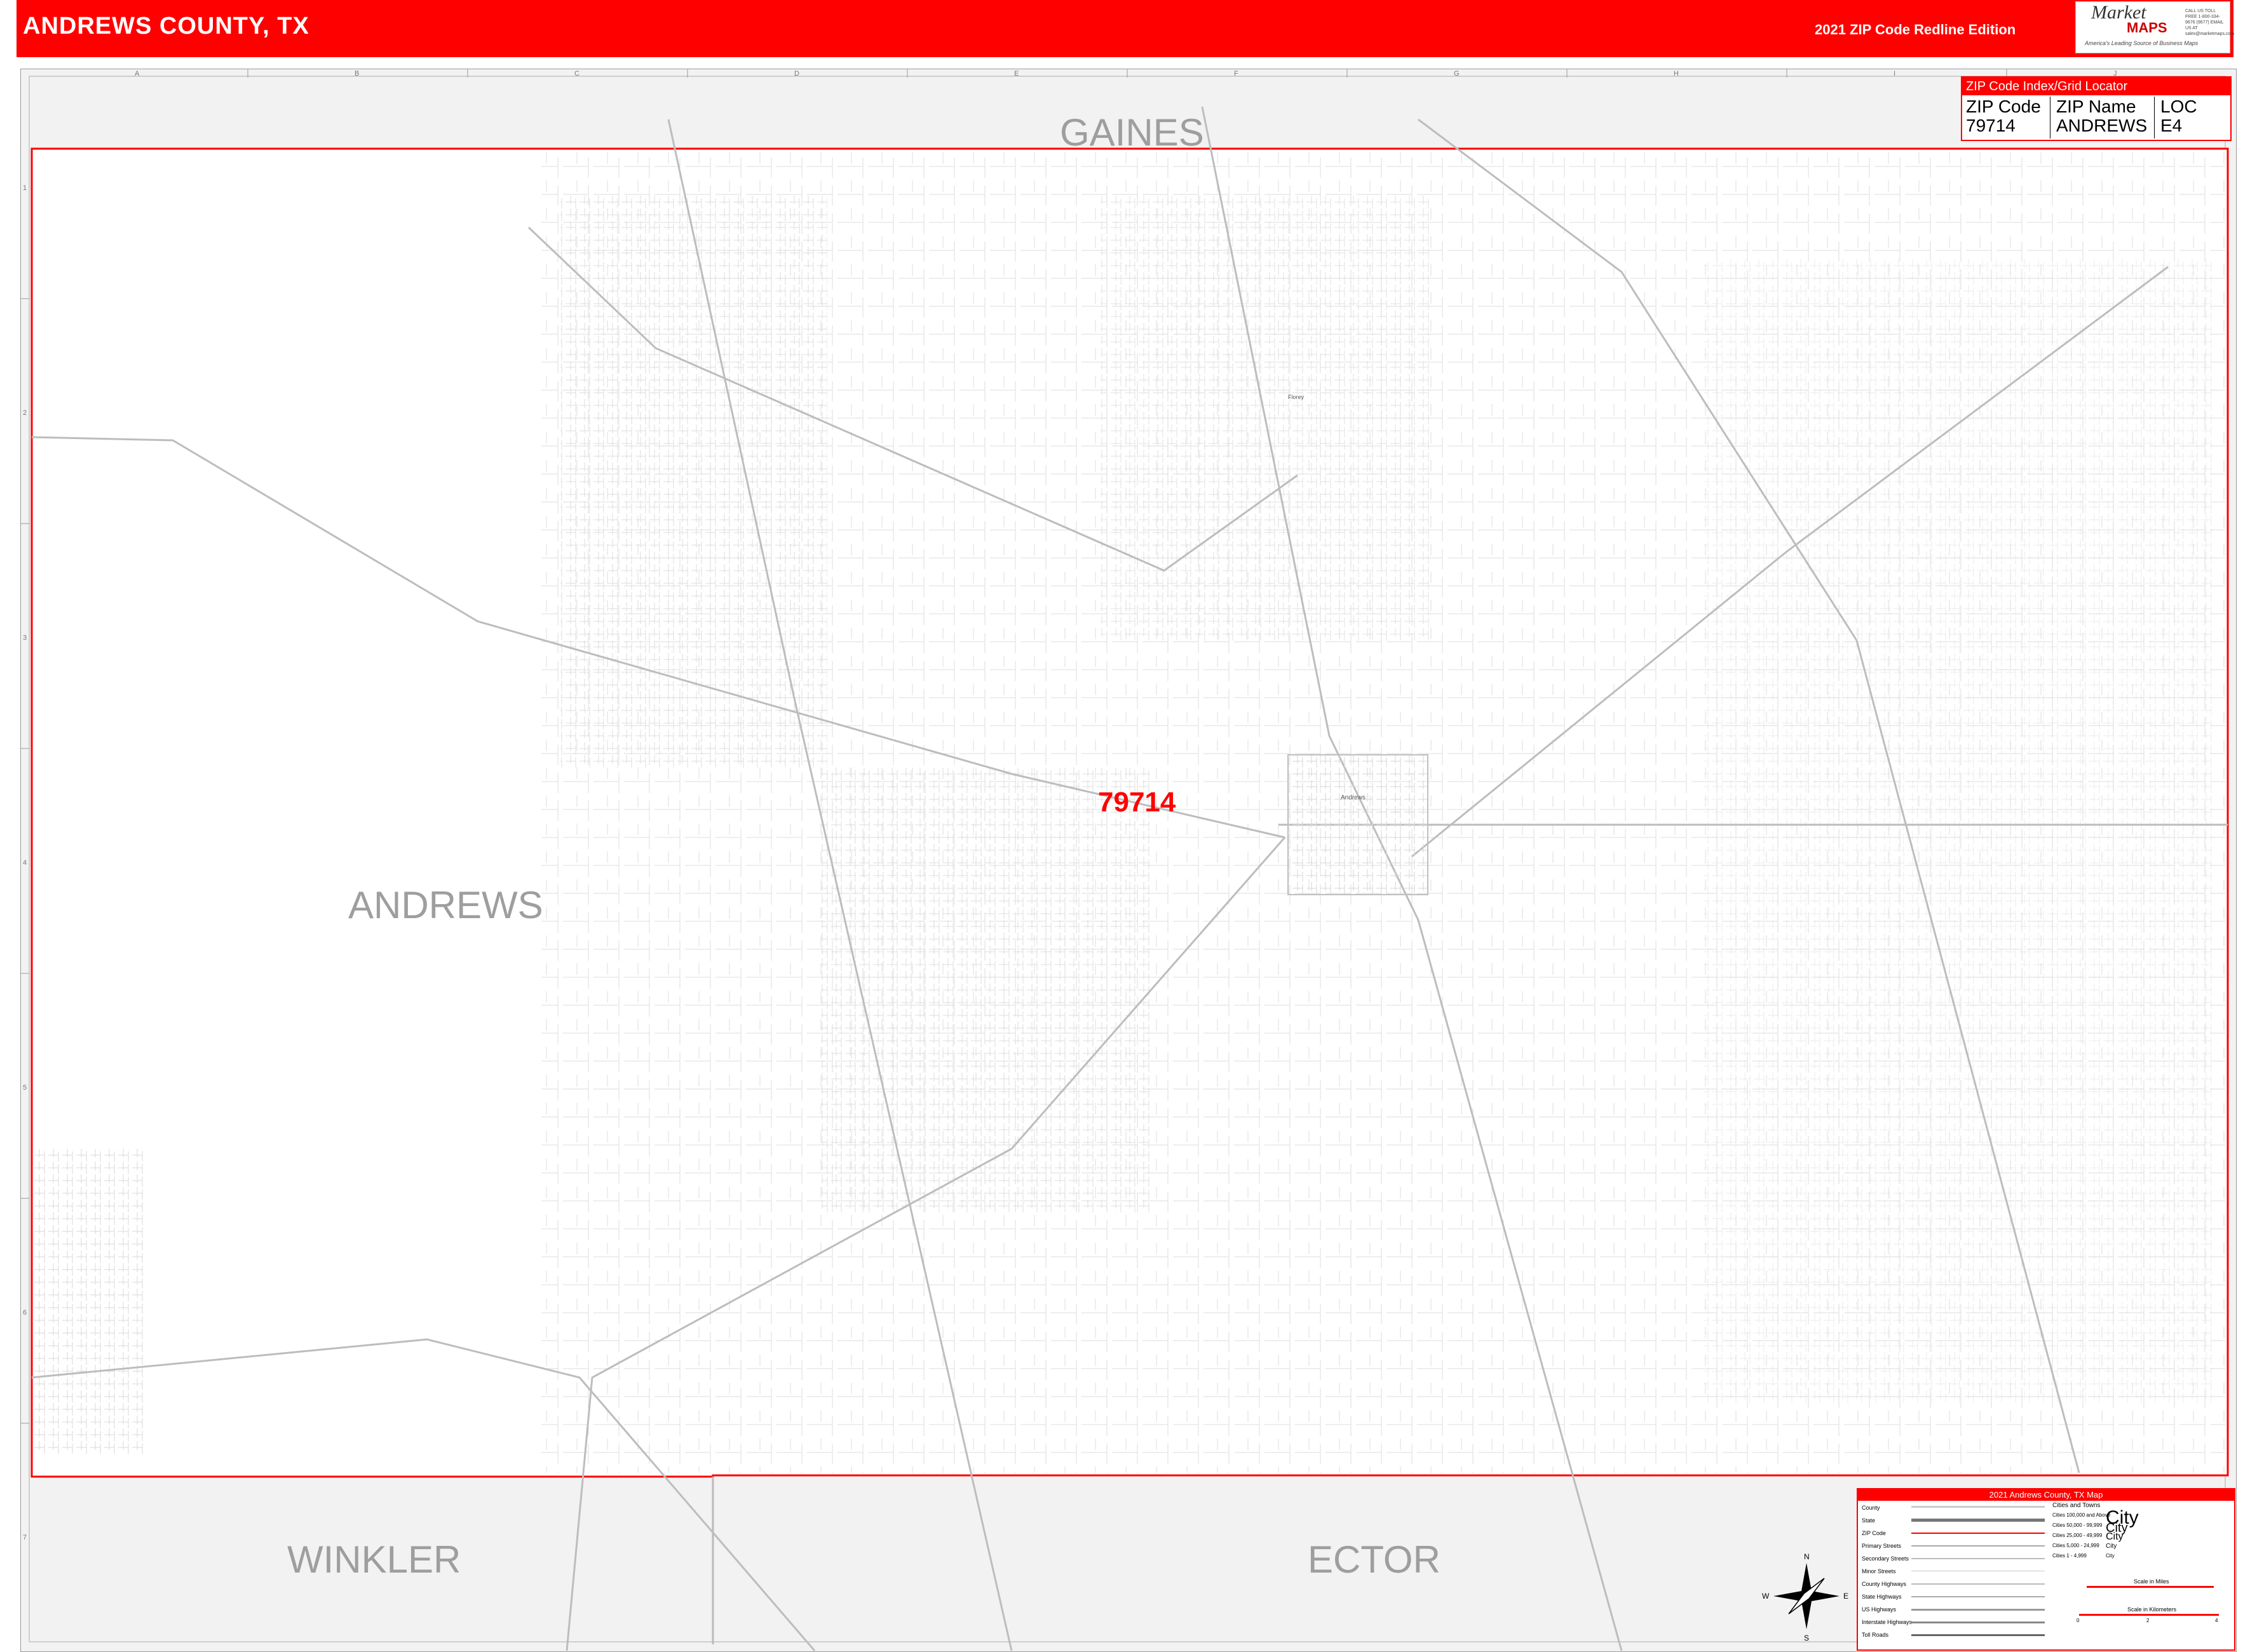  What do you see at coordinates (2046, 1495) in the screenshot?
I see `legend-heading: 2021 Andrews County, TX Map` at bounding box center [2046, 1495].